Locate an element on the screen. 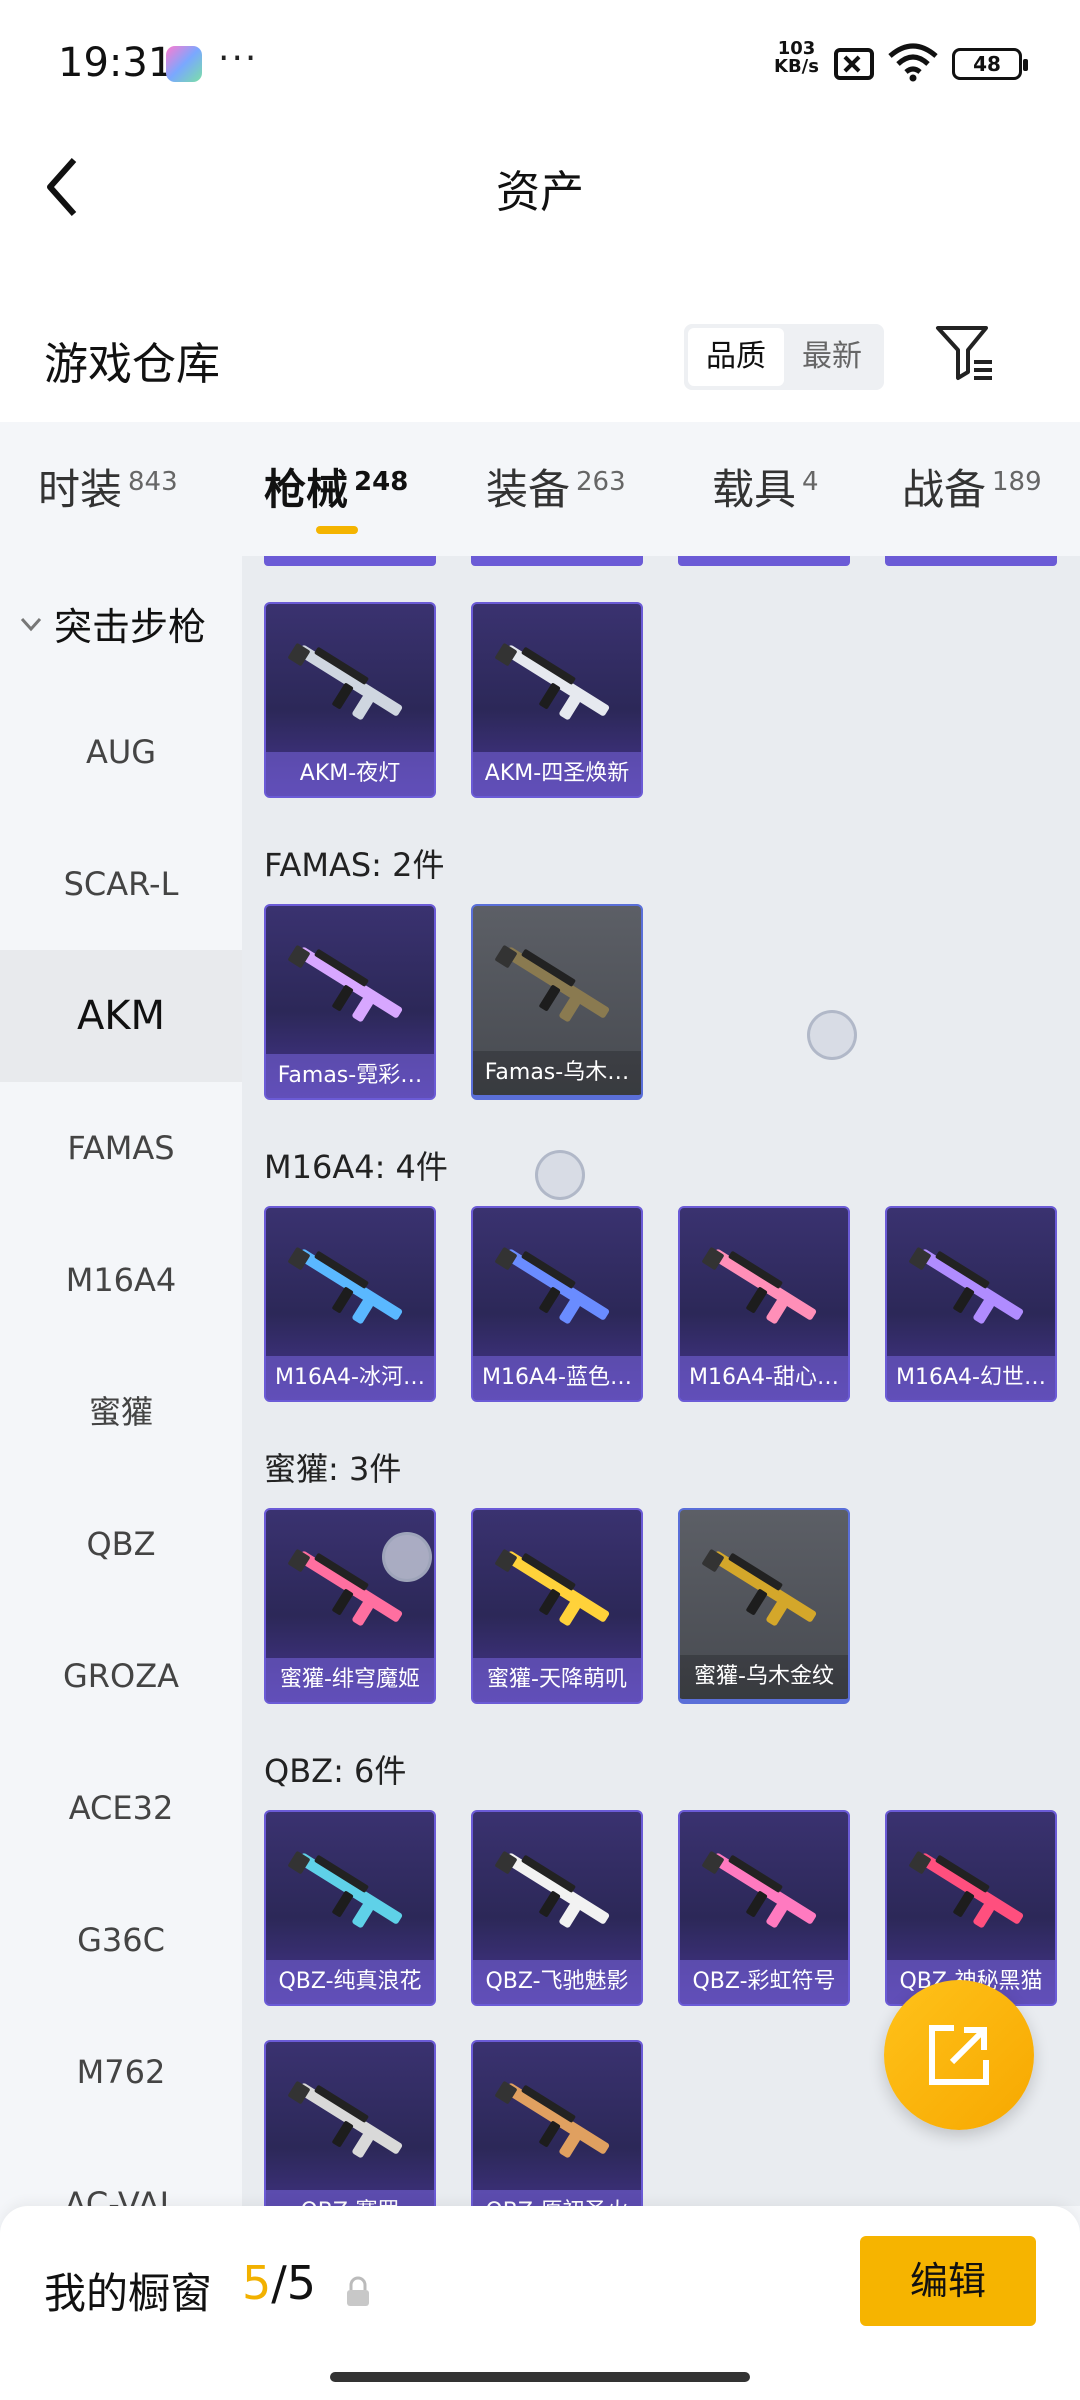  home-indicator is located at coordinates (540, 2377).